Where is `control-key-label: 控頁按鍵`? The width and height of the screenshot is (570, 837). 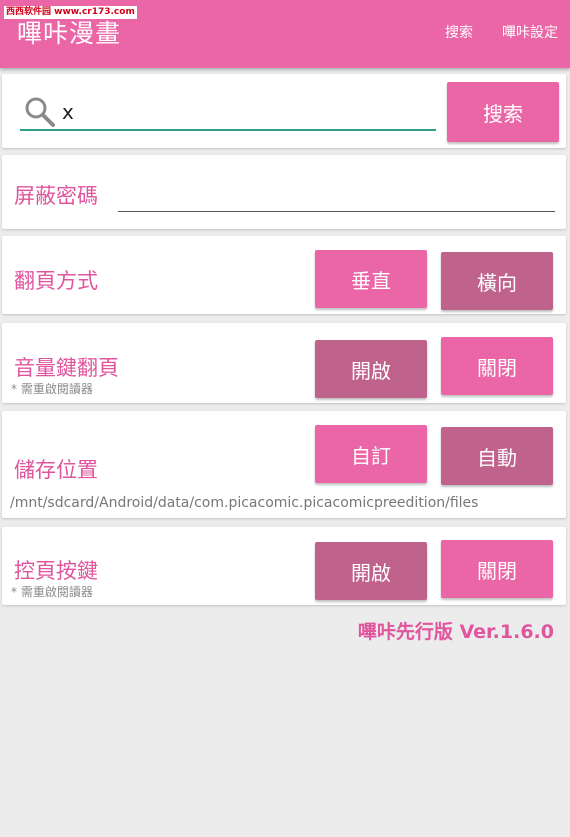 control-key-label: 控頁按鍵 is located at coordinates (56, 571).